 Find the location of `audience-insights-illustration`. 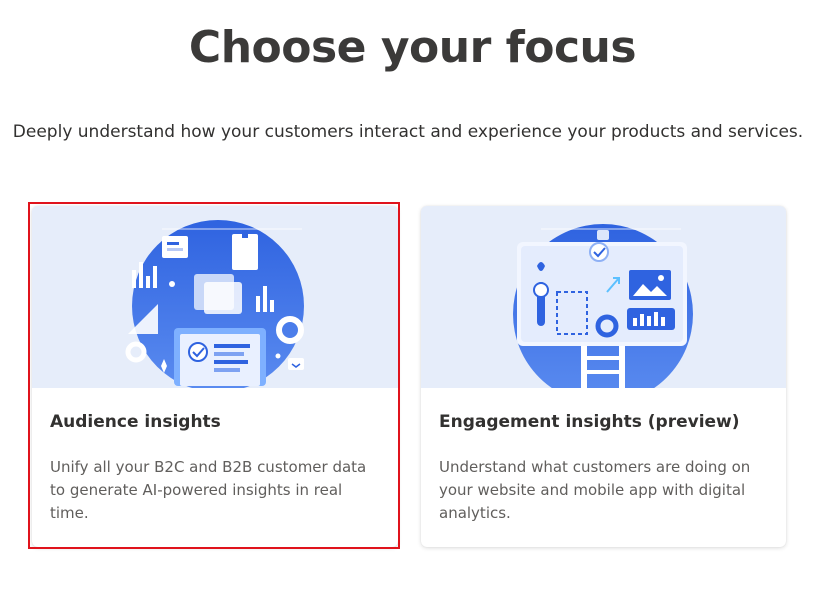

audience-insights-illustration is located at coordinates (215, 297).